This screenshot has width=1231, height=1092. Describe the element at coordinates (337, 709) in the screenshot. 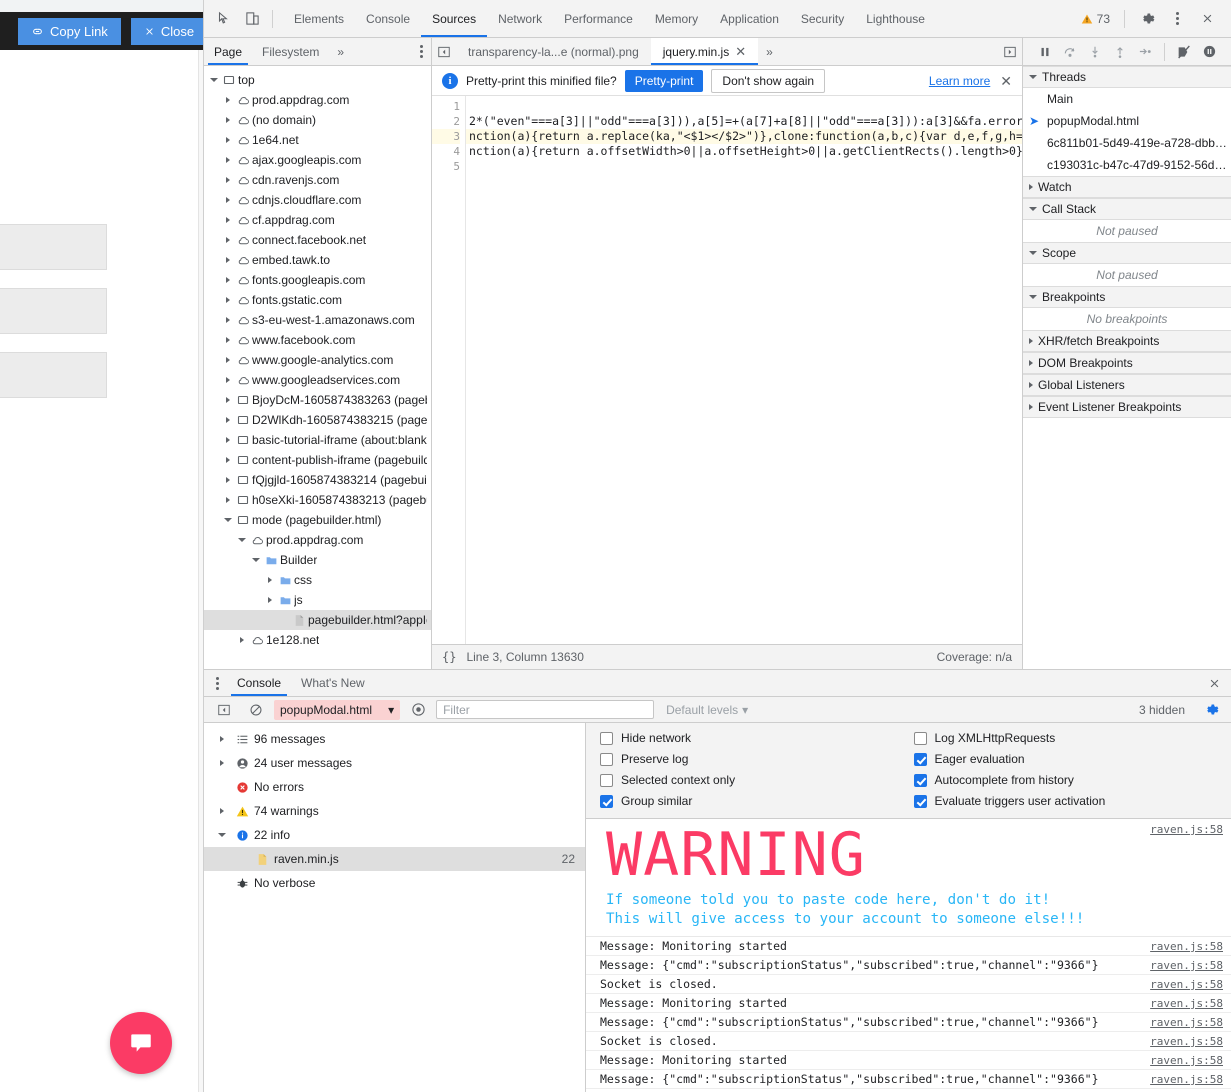

I see `console-context-selector: popupModal.html ▾` at that location.